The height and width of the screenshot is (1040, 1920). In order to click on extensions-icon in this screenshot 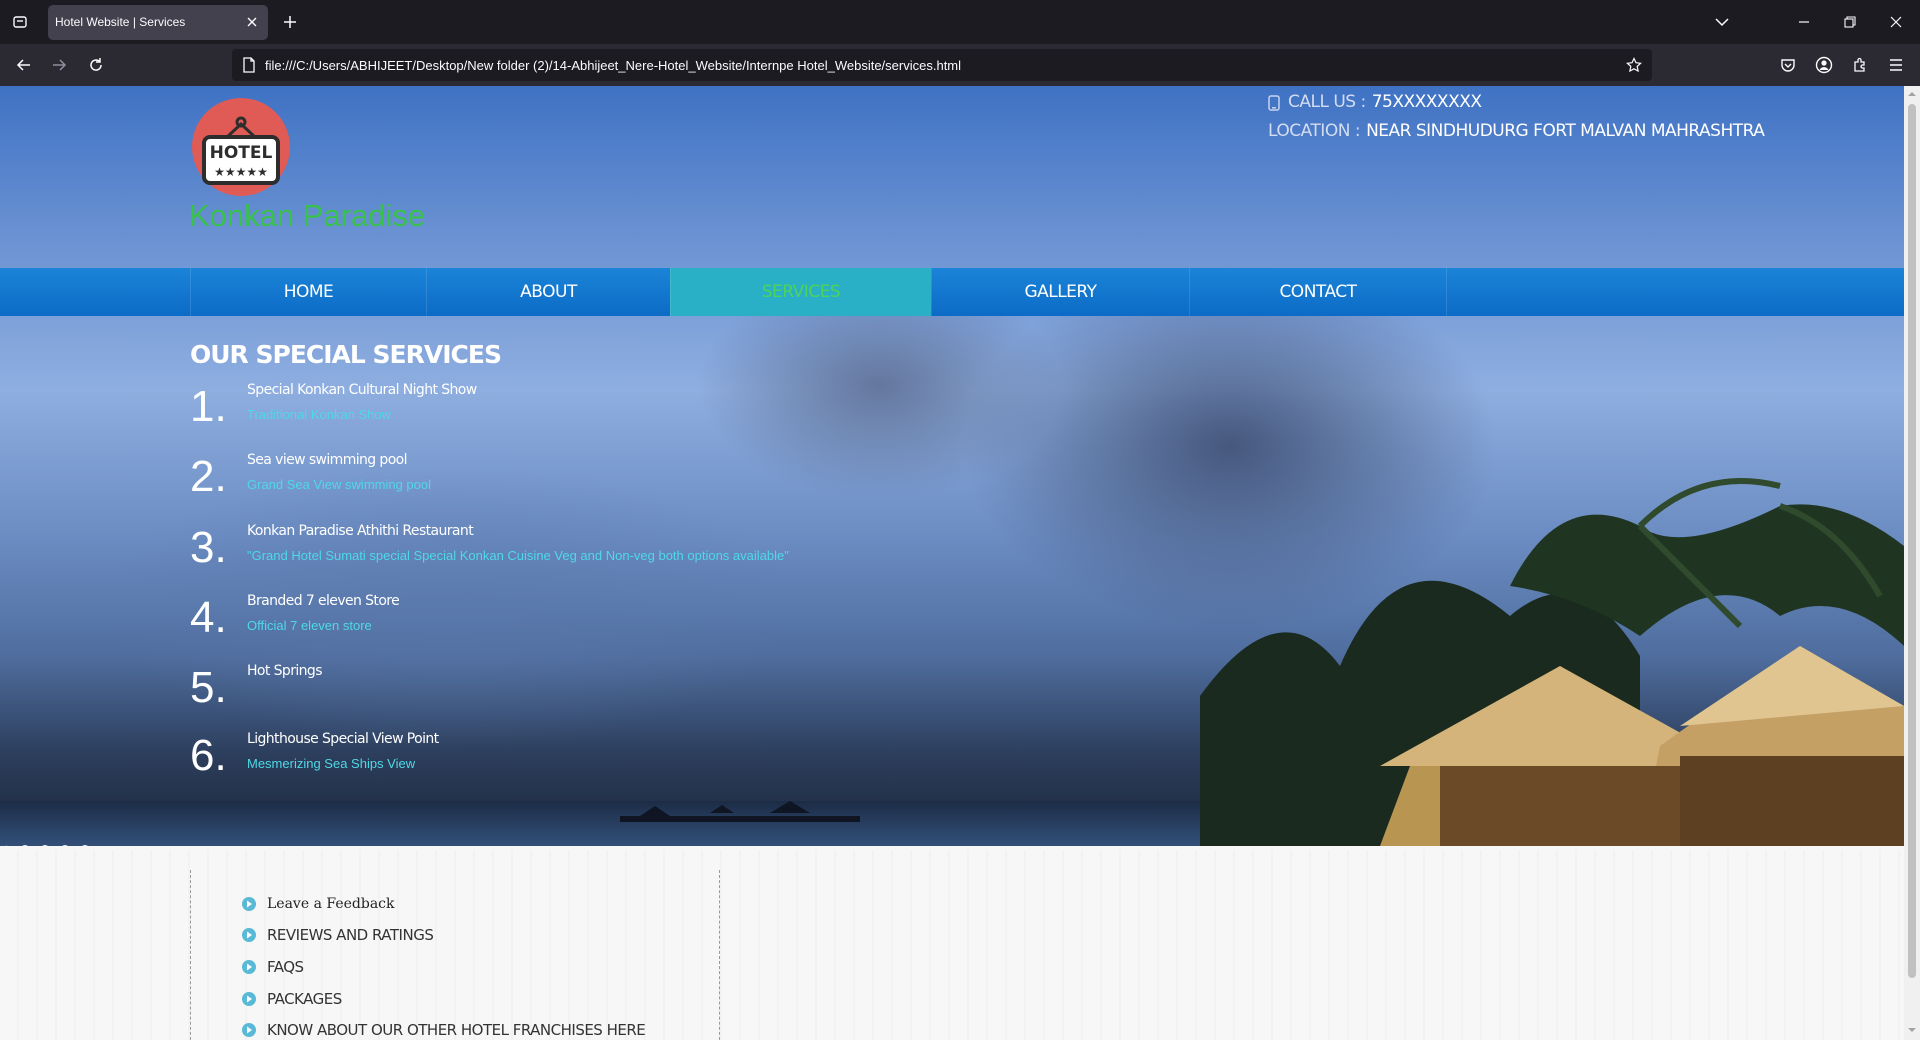, I will do `click(1860, 65)`.